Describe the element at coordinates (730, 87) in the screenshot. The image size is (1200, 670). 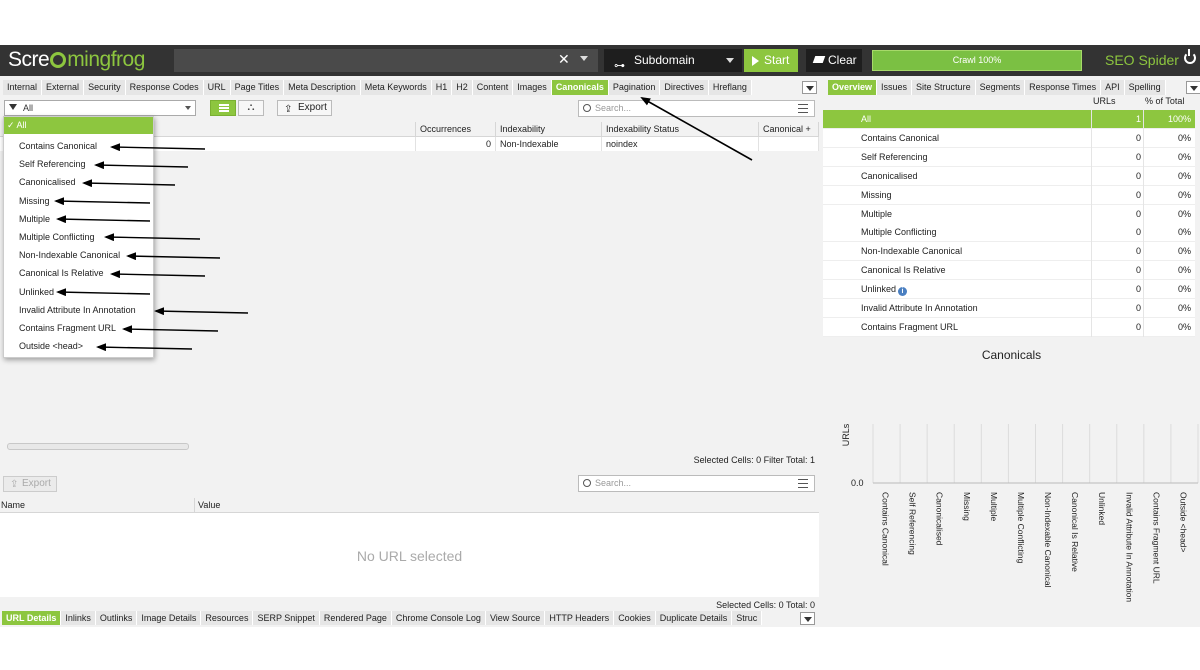
I see `tab-hreflang: Hreflang` at that location.